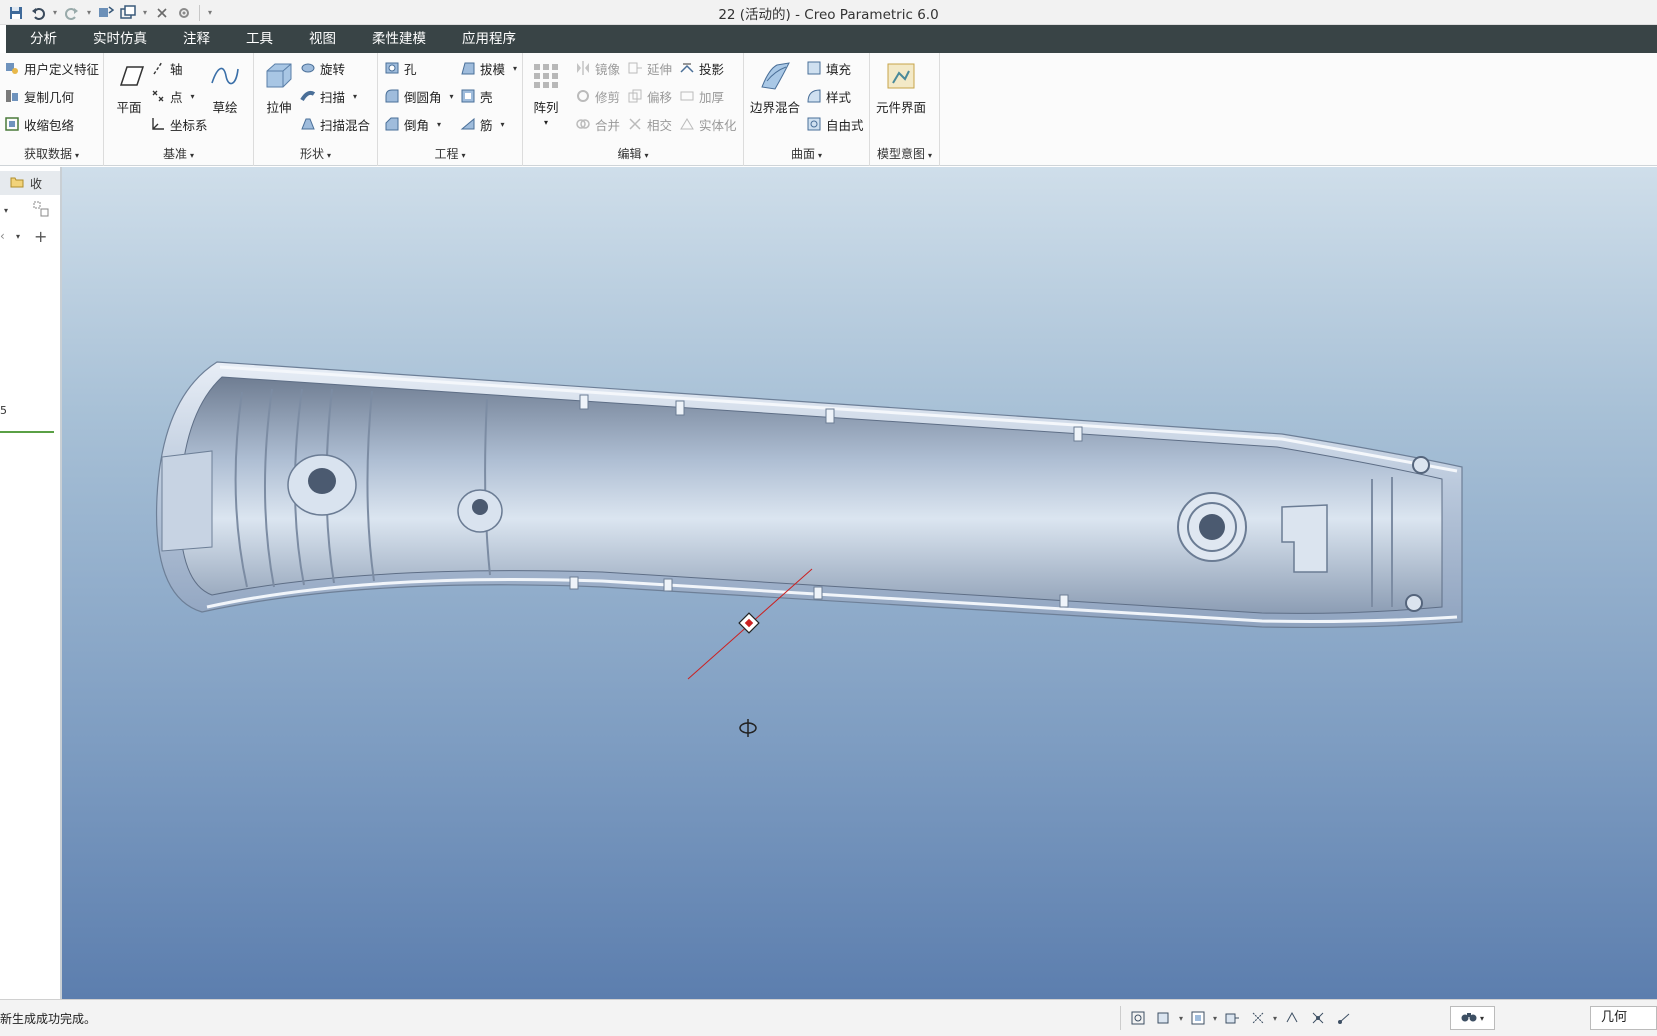 Image resolution: width=1657 pixels, height=1036 pixels. What do you see at coordinates (392, 96) in the screenshot?
I see `round-icon` at bounding box center [392, 96].